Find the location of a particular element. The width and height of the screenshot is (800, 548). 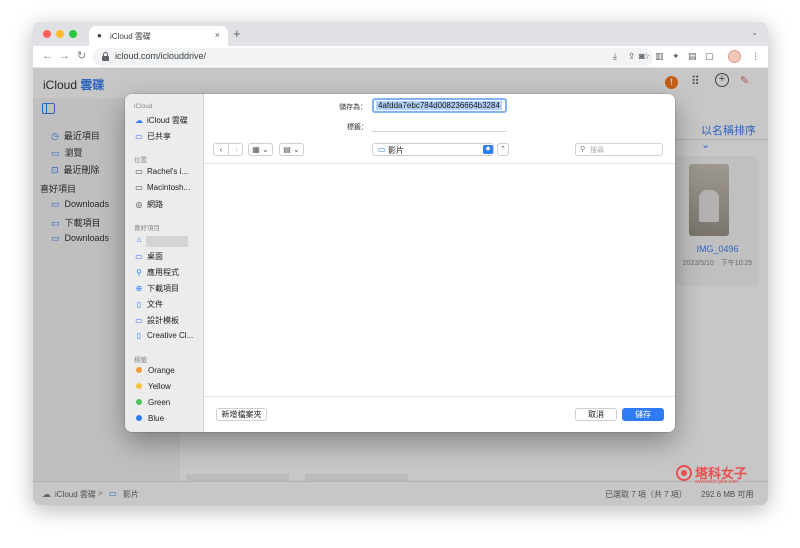

extension-icon: ▥ is located at coordinates (659, 56).